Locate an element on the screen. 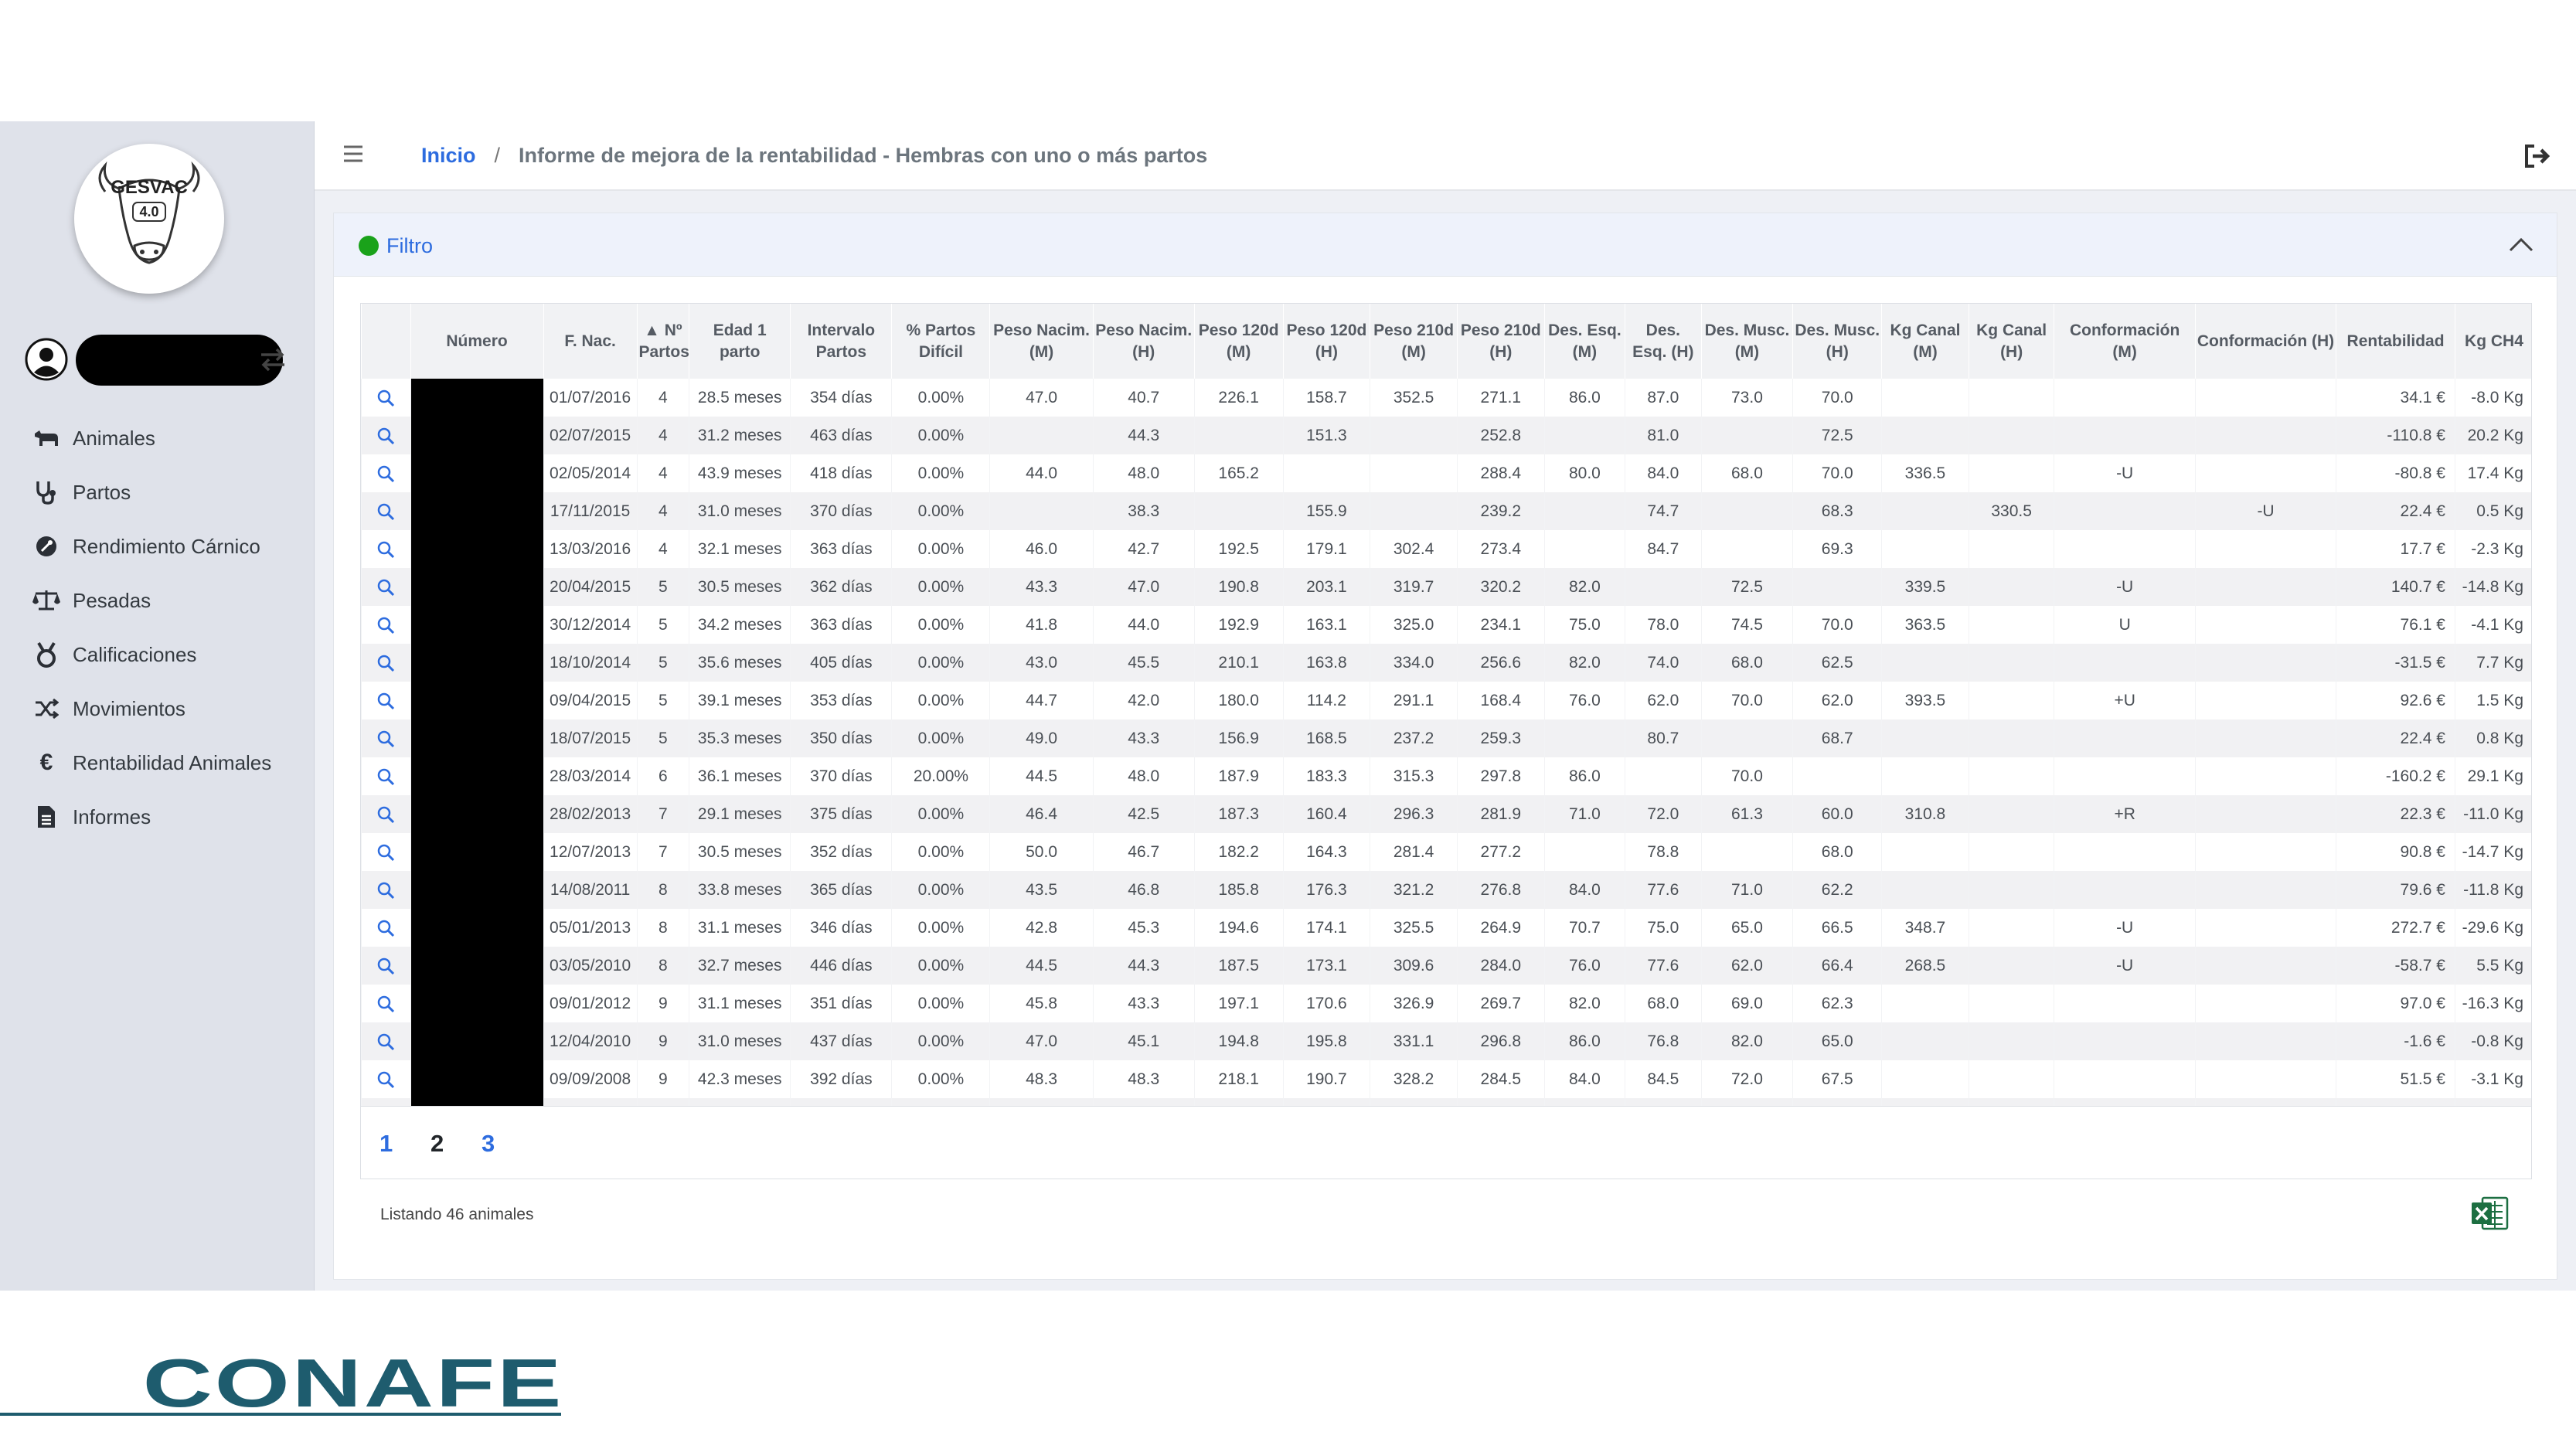 This screenshot has width=2576, height=1449. table-cell: 463 días is located at coordinates (841, 436).